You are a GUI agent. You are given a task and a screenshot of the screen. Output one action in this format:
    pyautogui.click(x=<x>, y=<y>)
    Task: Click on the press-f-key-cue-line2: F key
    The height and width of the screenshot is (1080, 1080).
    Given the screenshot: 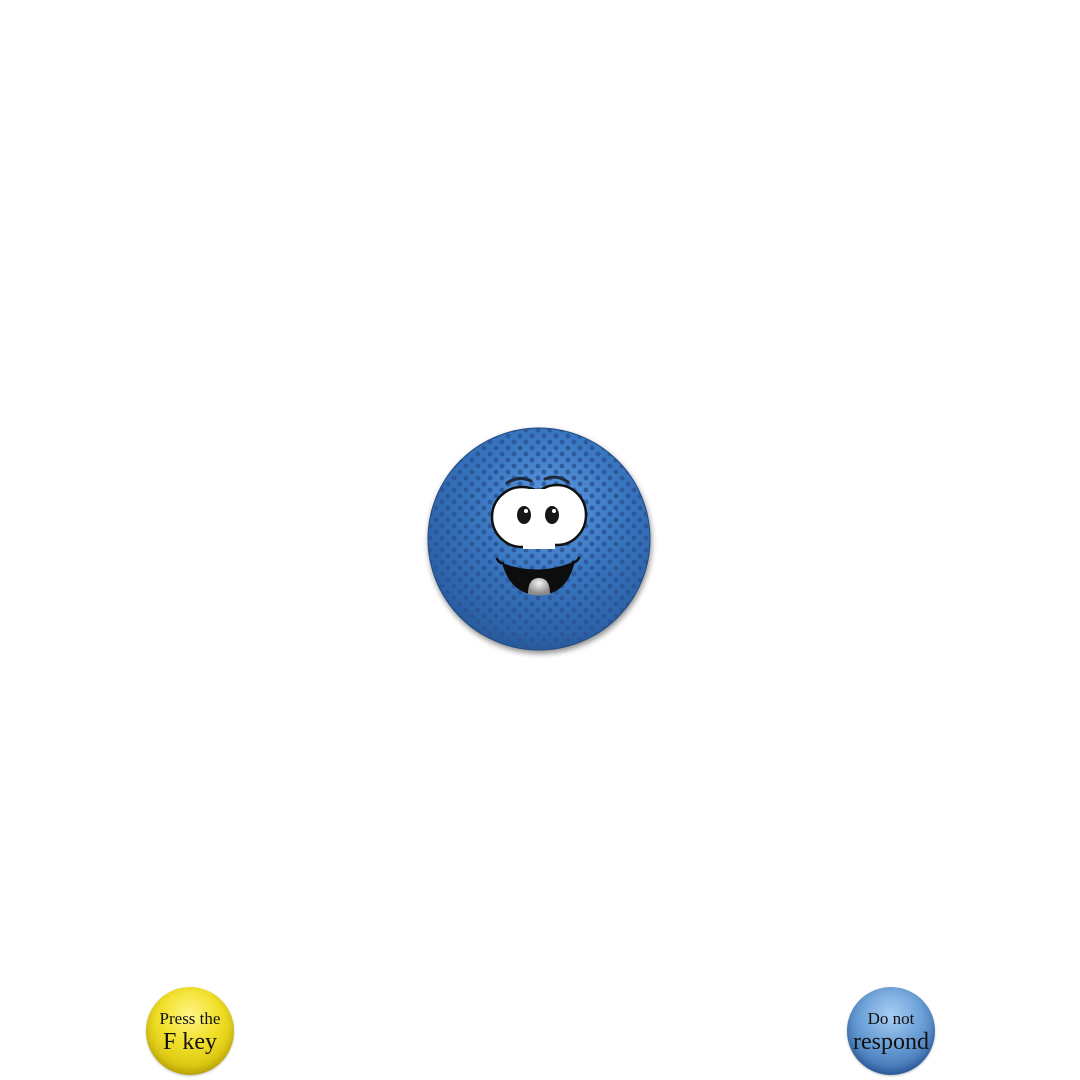 What is the action you would take?
    pyautogui.click(x=190, y=1042)
    